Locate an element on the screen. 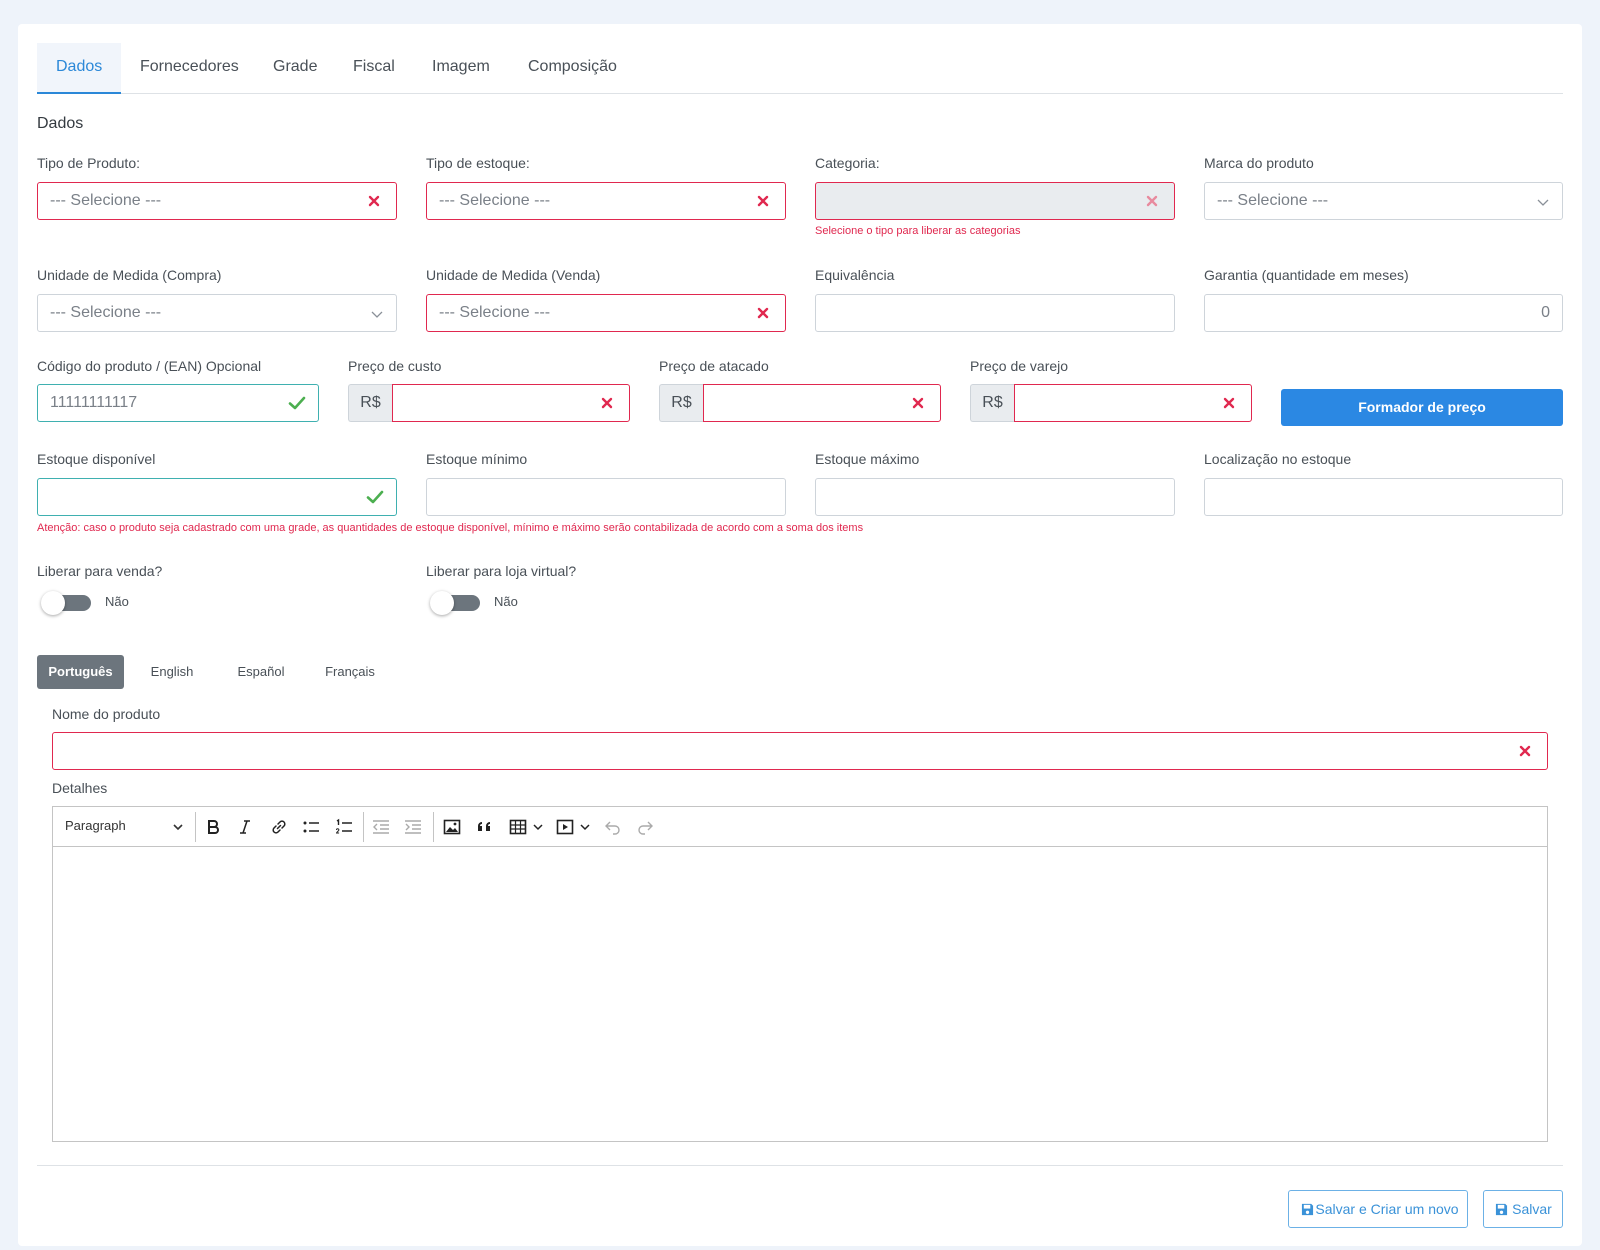  categoria-select is located at coordinates (995, 201).